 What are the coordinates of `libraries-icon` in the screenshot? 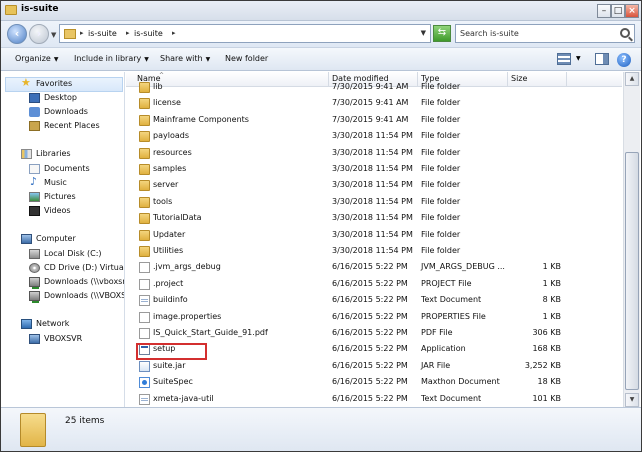 It's located at (26, 154).